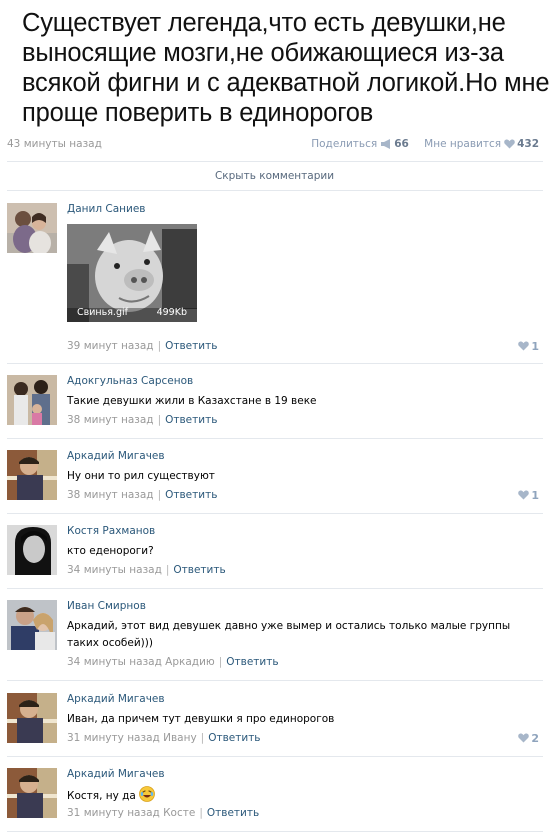 Image resolution: width=559 pixels, height=833 pixels. What do you see at coordinates (292, 795) in the screenshot?
I see `comment-text-row: Костя, ну да` at bounding box center [292, 795].